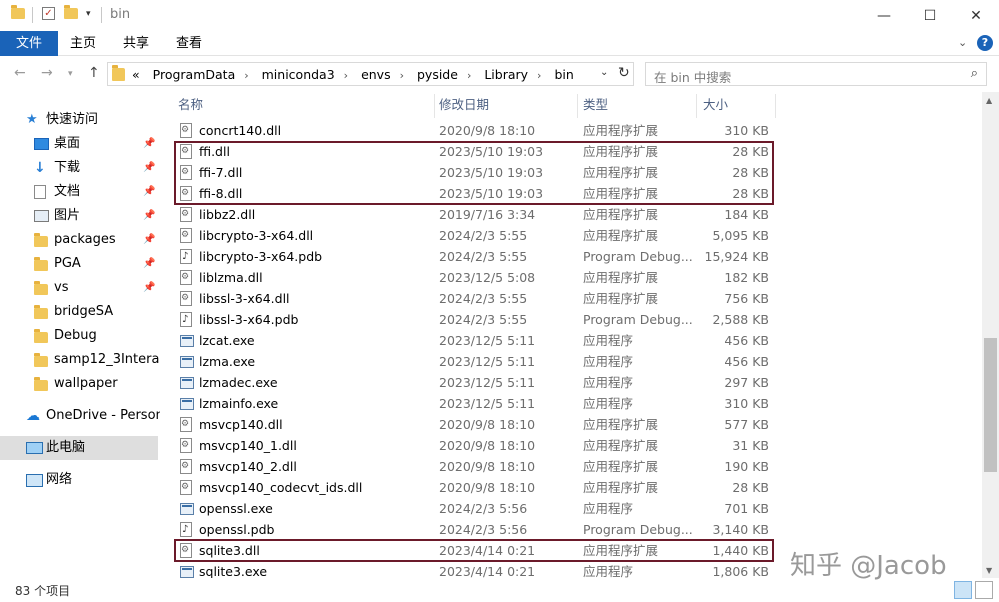 The height and width of the screenshot is (602, 999). I want to click on sidebar-item-desktop: 桌面 📌, so click(79, 144).